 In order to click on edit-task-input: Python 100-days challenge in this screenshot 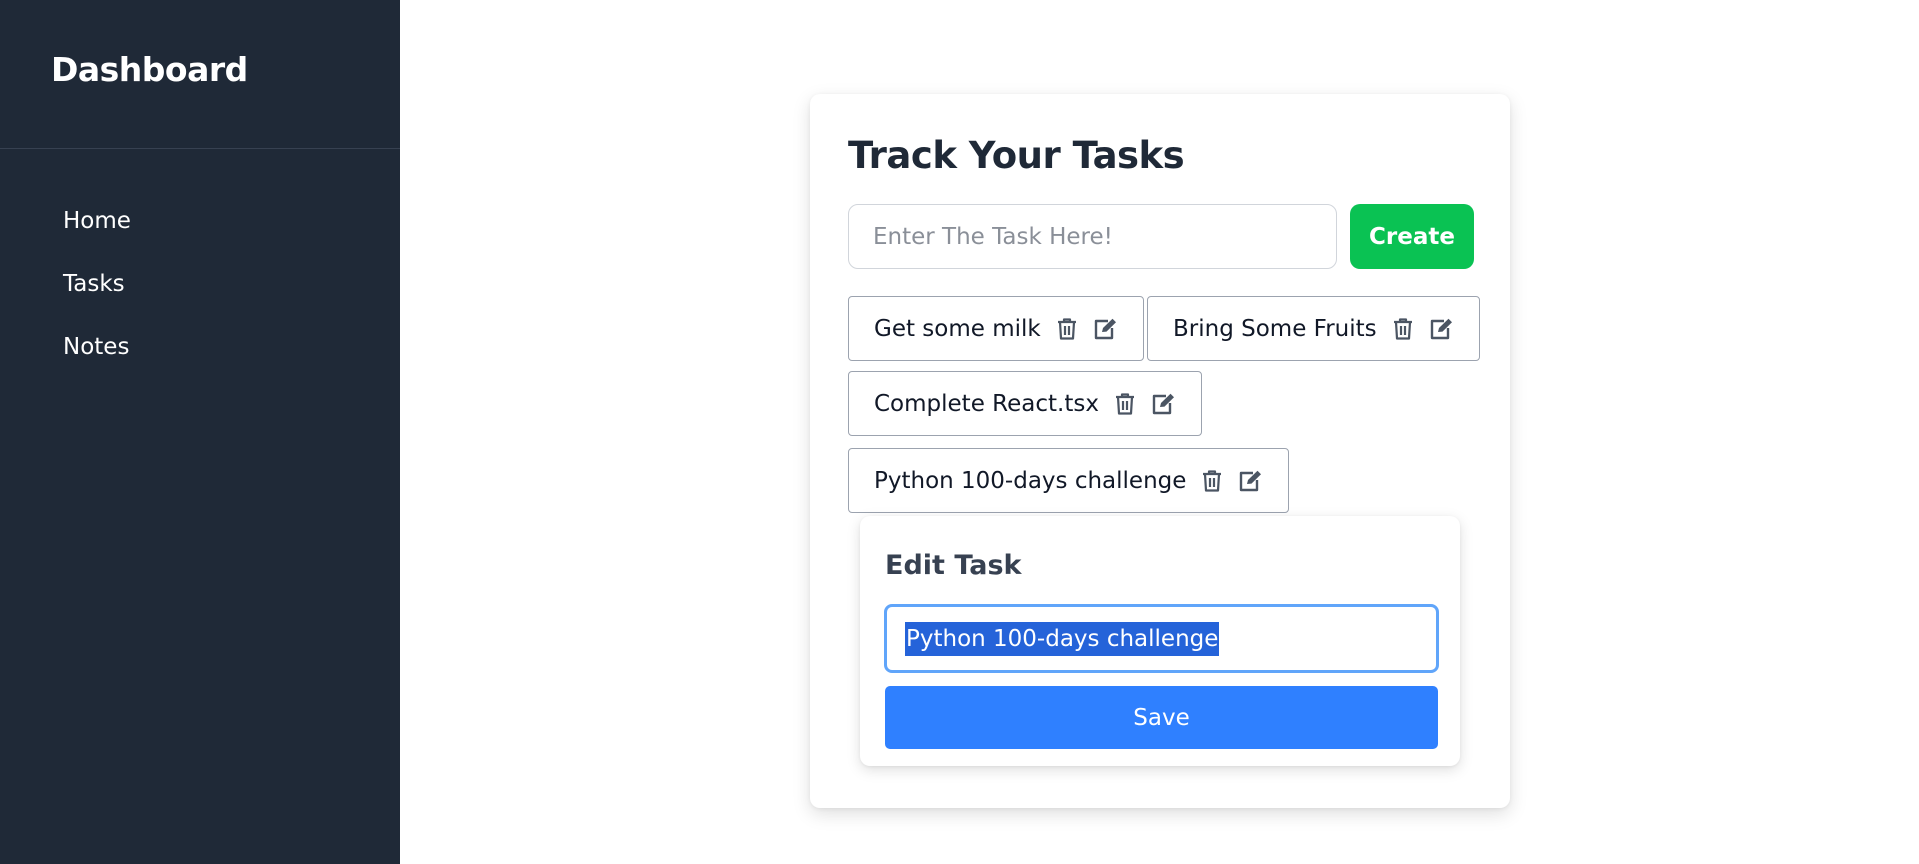, I will do `click(1161, 638)`.